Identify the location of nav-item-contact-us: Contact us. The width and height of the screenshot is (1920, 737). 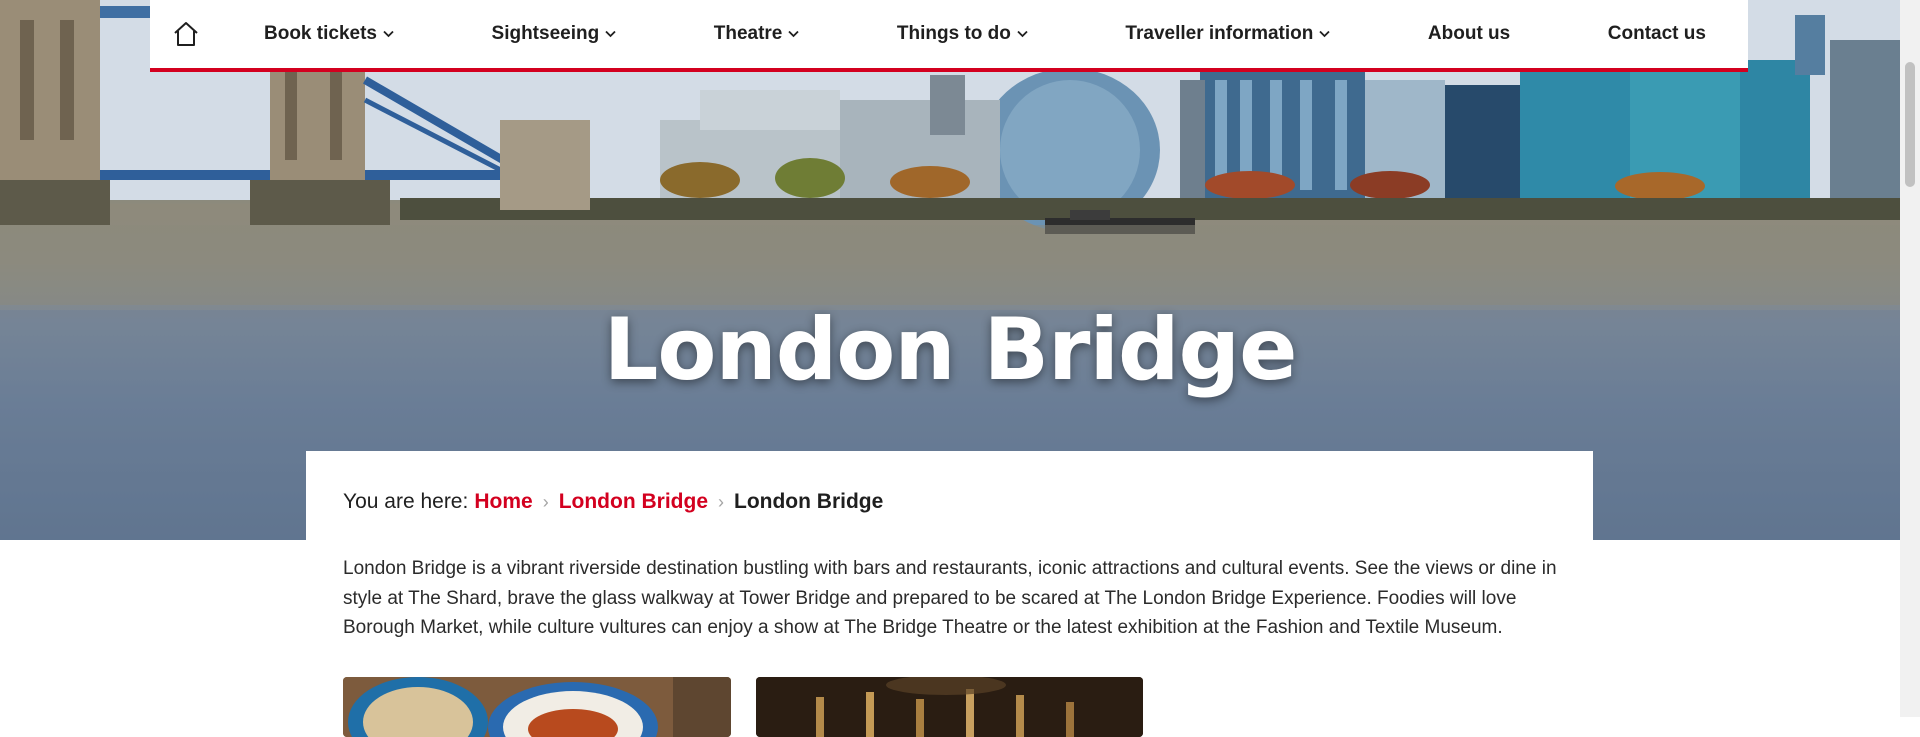
(1657, 34).